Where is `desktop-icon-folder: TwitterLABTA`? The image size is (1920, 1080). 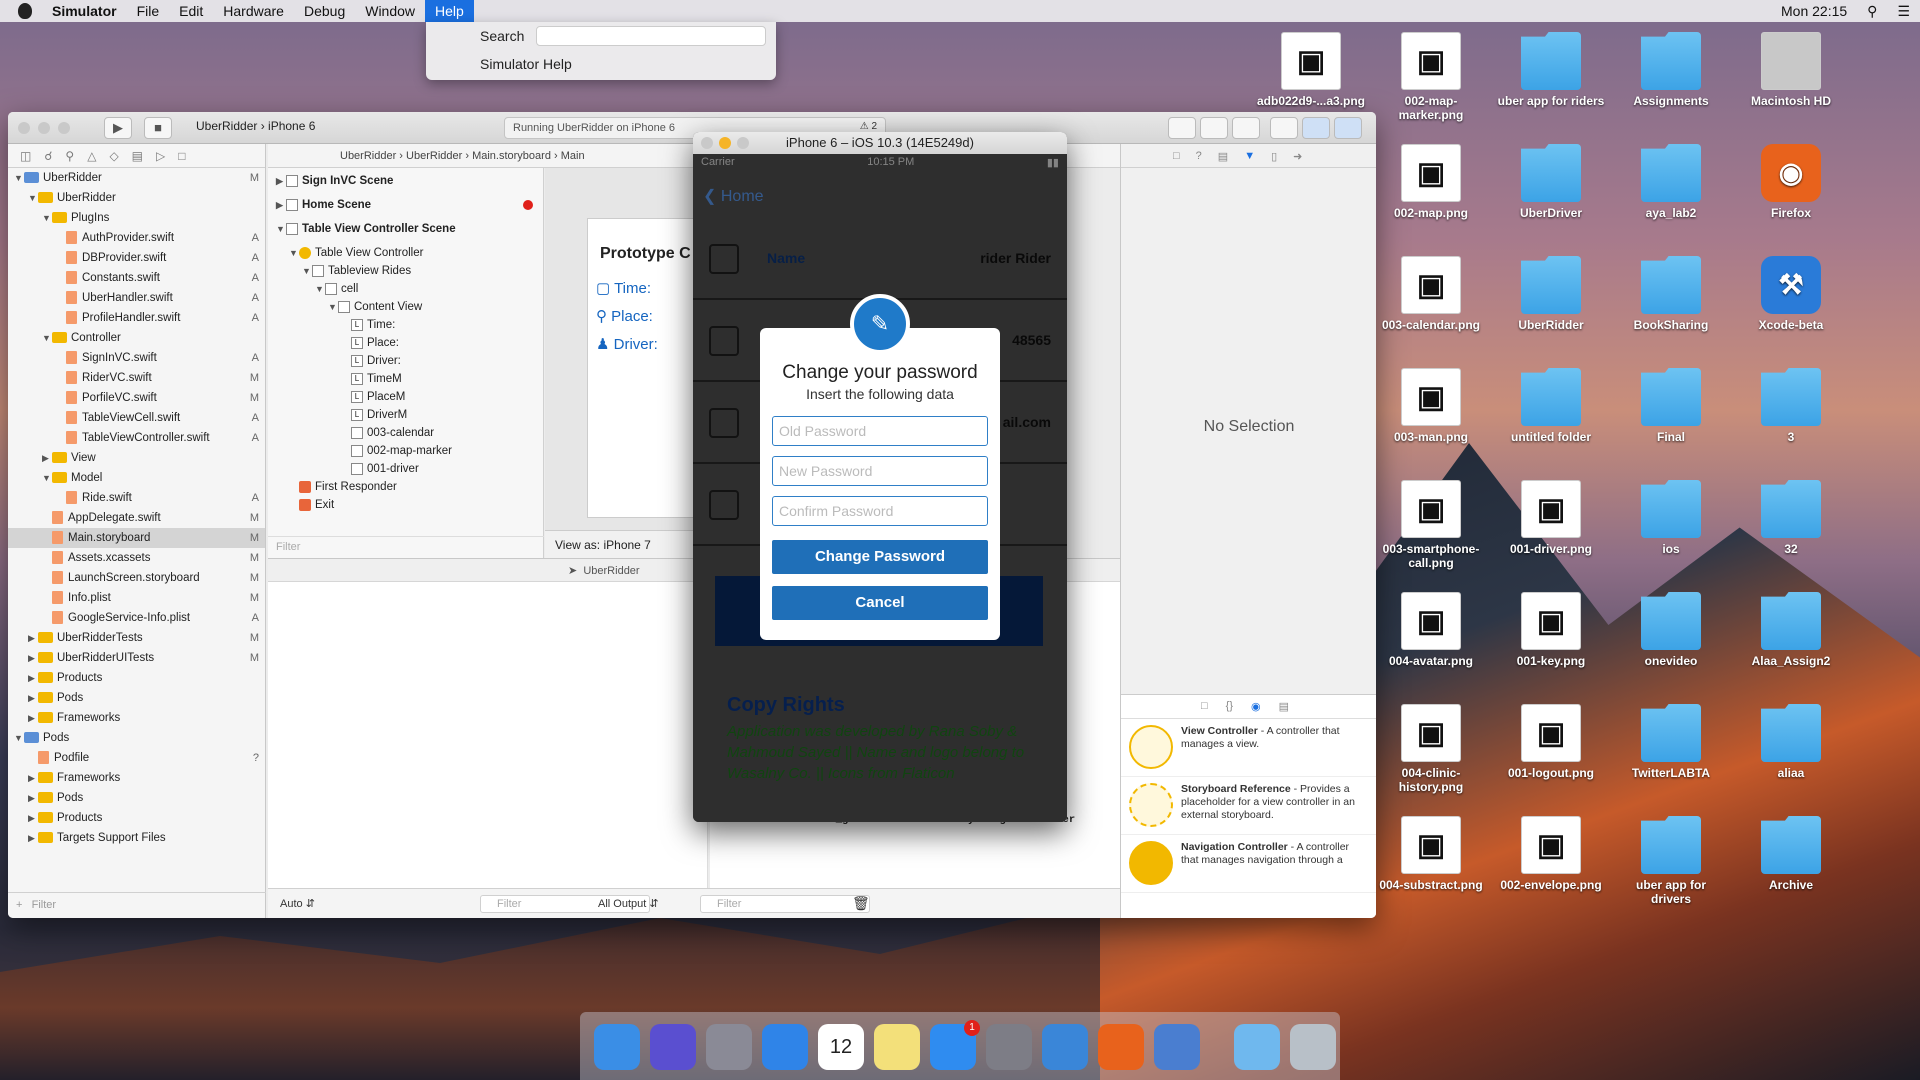
desktop-icon-folder: TwitterLABTA is located at coordinates (1671, 742).